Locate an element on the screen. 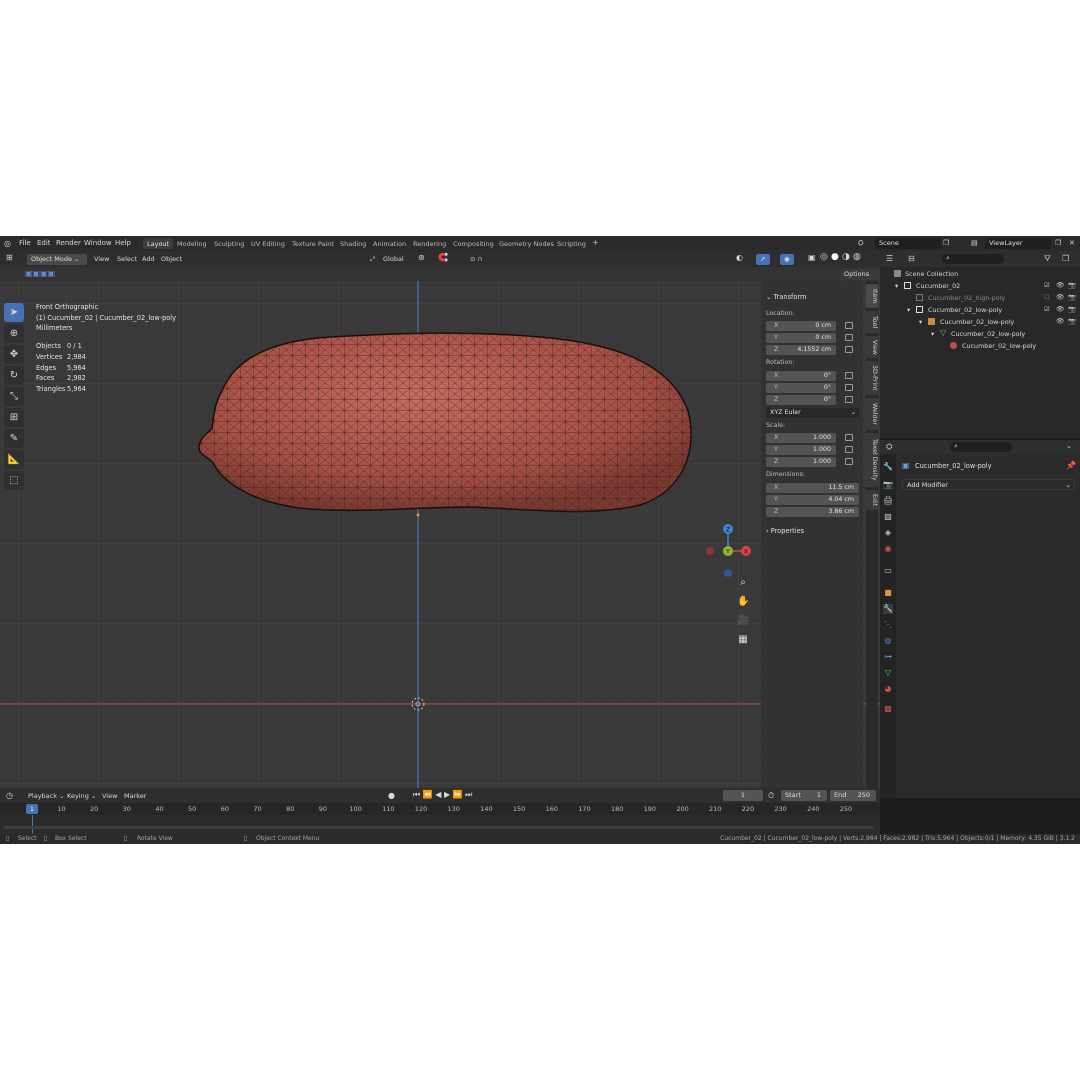 The width and height of the screenshot is (1080, 1080). workspace-tab-scripting: Scripting is located at coordinates (571, 243).